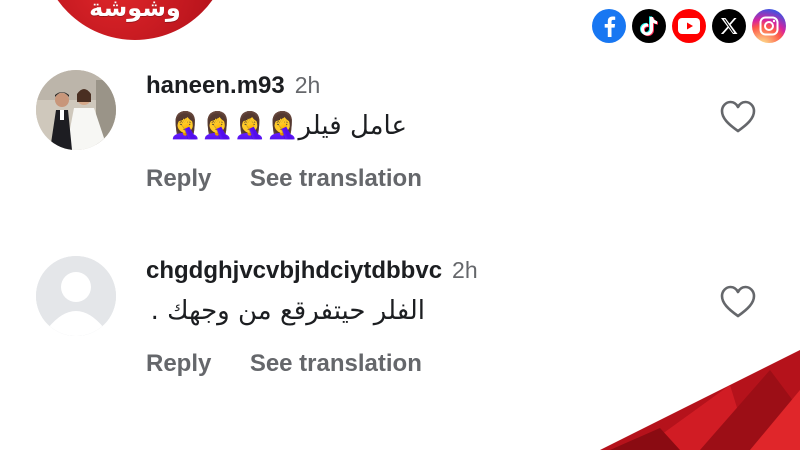 Image resolution: width=800 pixels, height=450 pixels. Describe the element at coordinates (609, 26) in the screenshot. I see `facebook-icon` at that location.